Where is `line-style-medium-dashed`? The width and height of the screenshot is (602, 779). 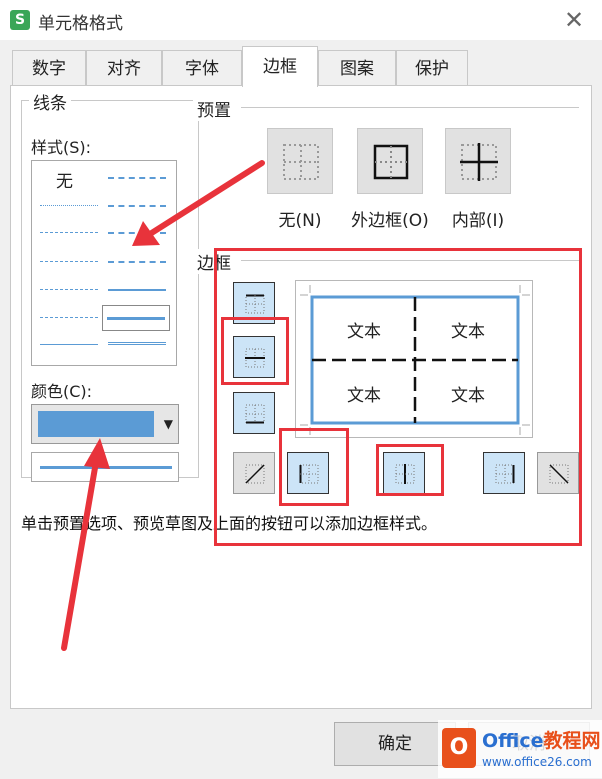 line-style-medium-dashed is located at coordinates (137, 262).